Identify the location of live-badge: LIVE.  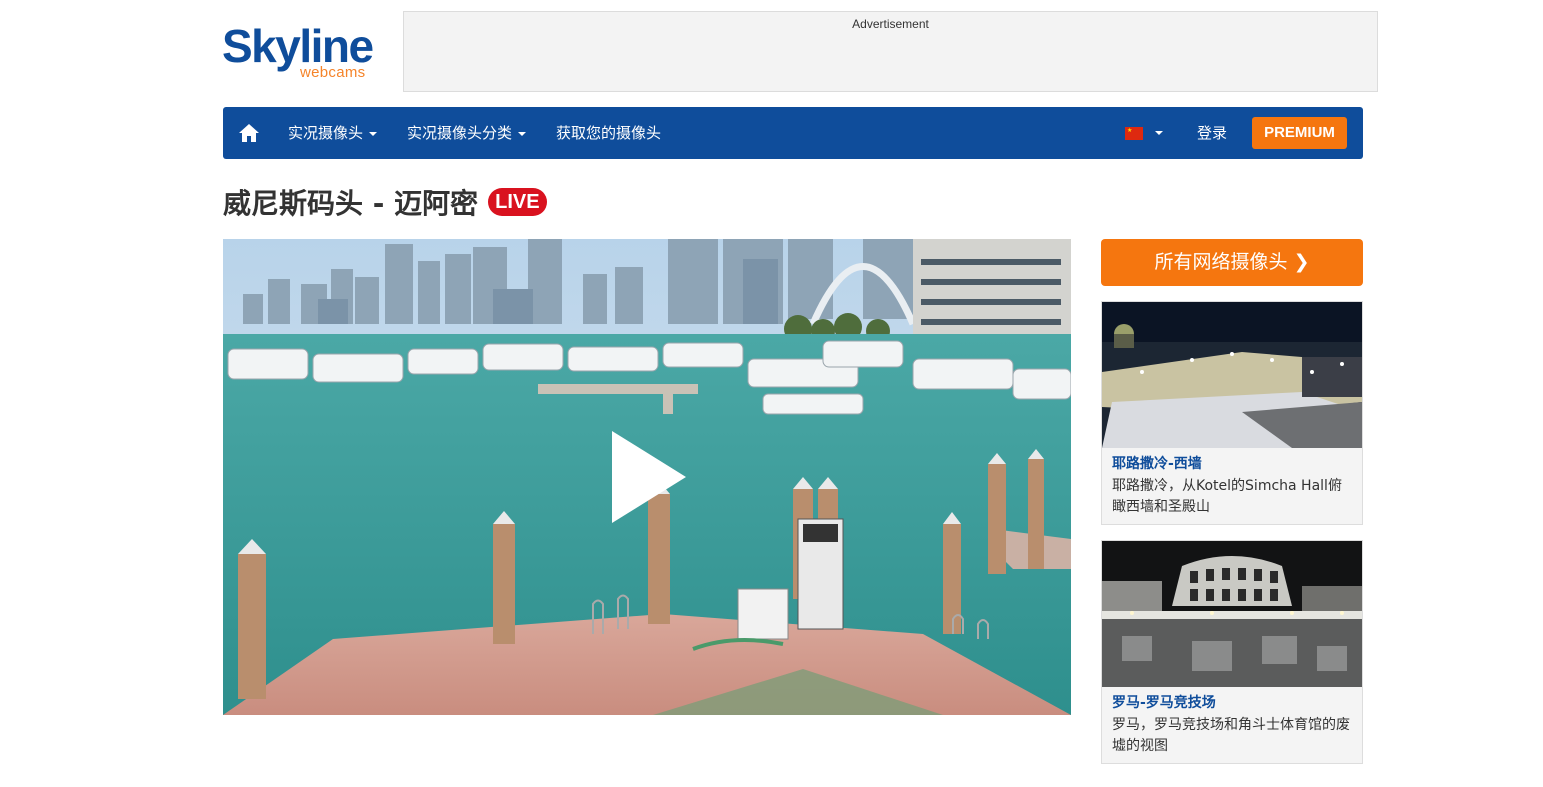
(517, 202).